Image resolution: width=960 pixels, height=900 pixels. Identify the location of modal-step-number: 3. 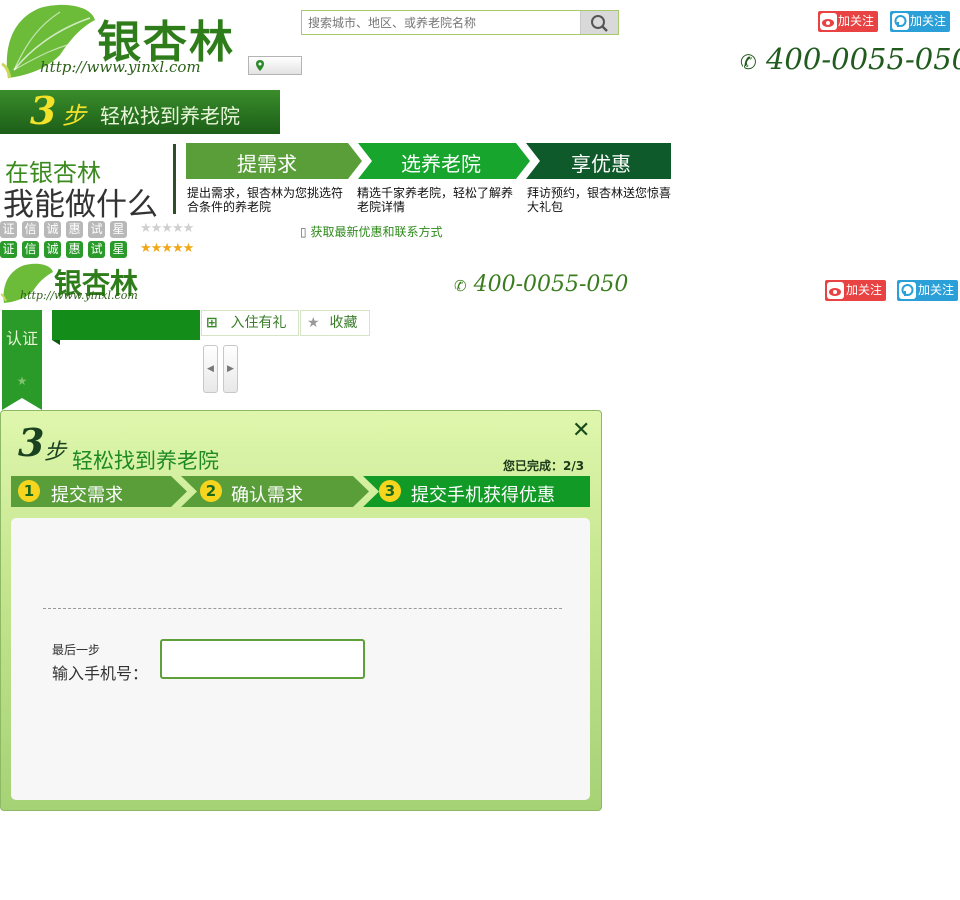
(31, 442).